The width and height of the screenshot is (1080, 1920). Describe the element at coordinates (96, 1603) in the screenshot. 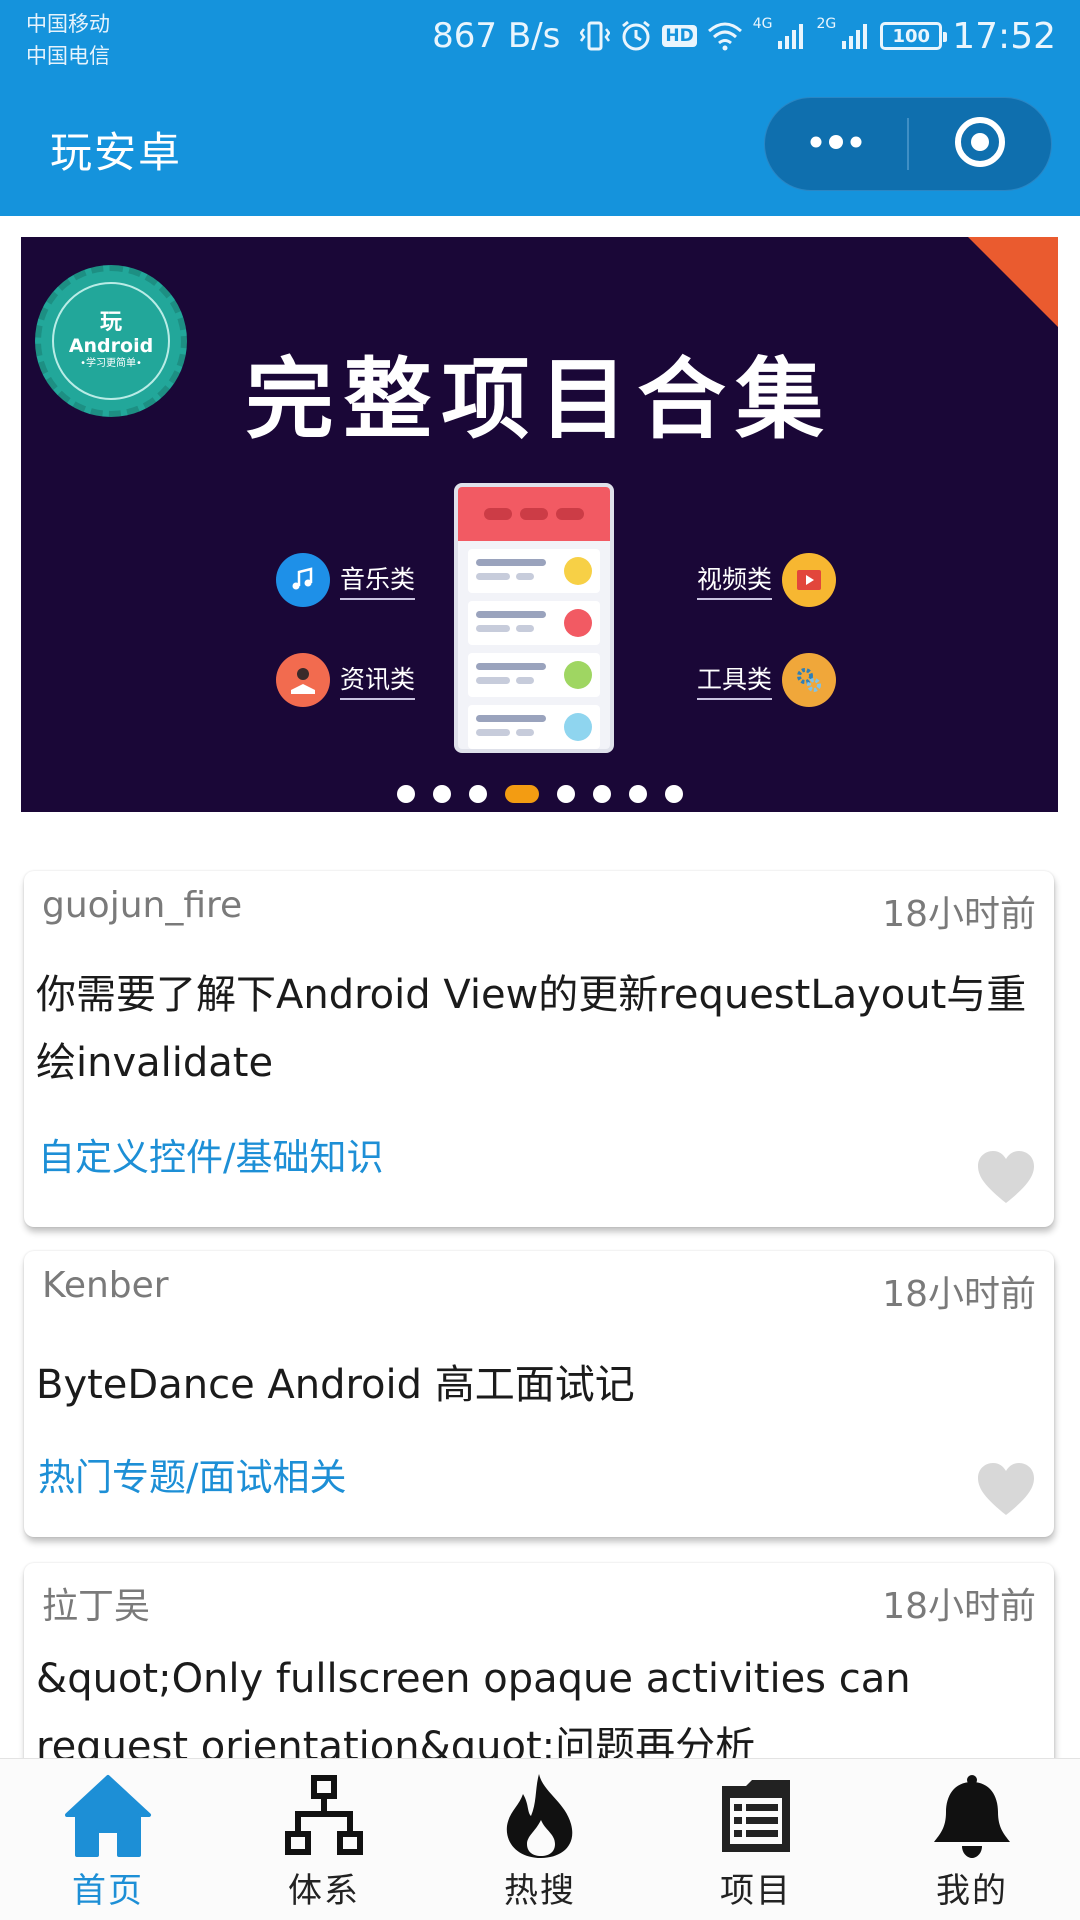

I see `article-author: 拉丁吴` at that location.